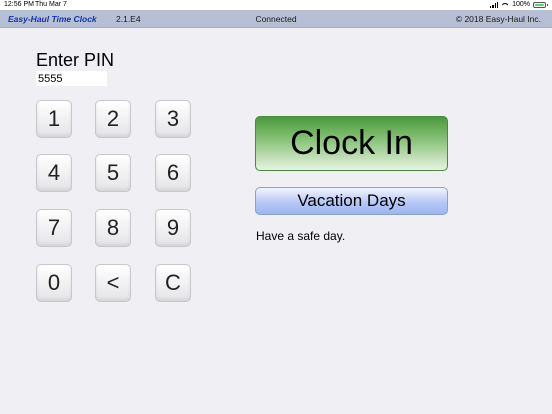  What do you see at coordinates (521, 4) in the screenshot?
I see `battery-percent: 100%` at bounding box center [521, 4].